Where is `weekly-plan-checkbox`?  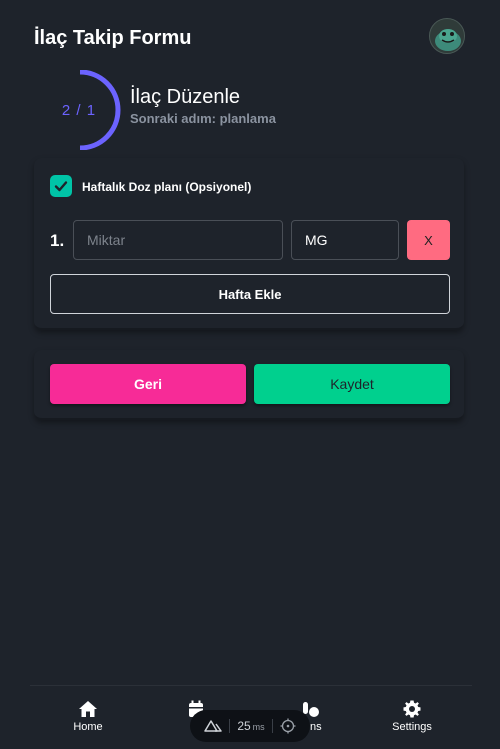 weekly-plan-checkbox is located at coordinates (61, 186).